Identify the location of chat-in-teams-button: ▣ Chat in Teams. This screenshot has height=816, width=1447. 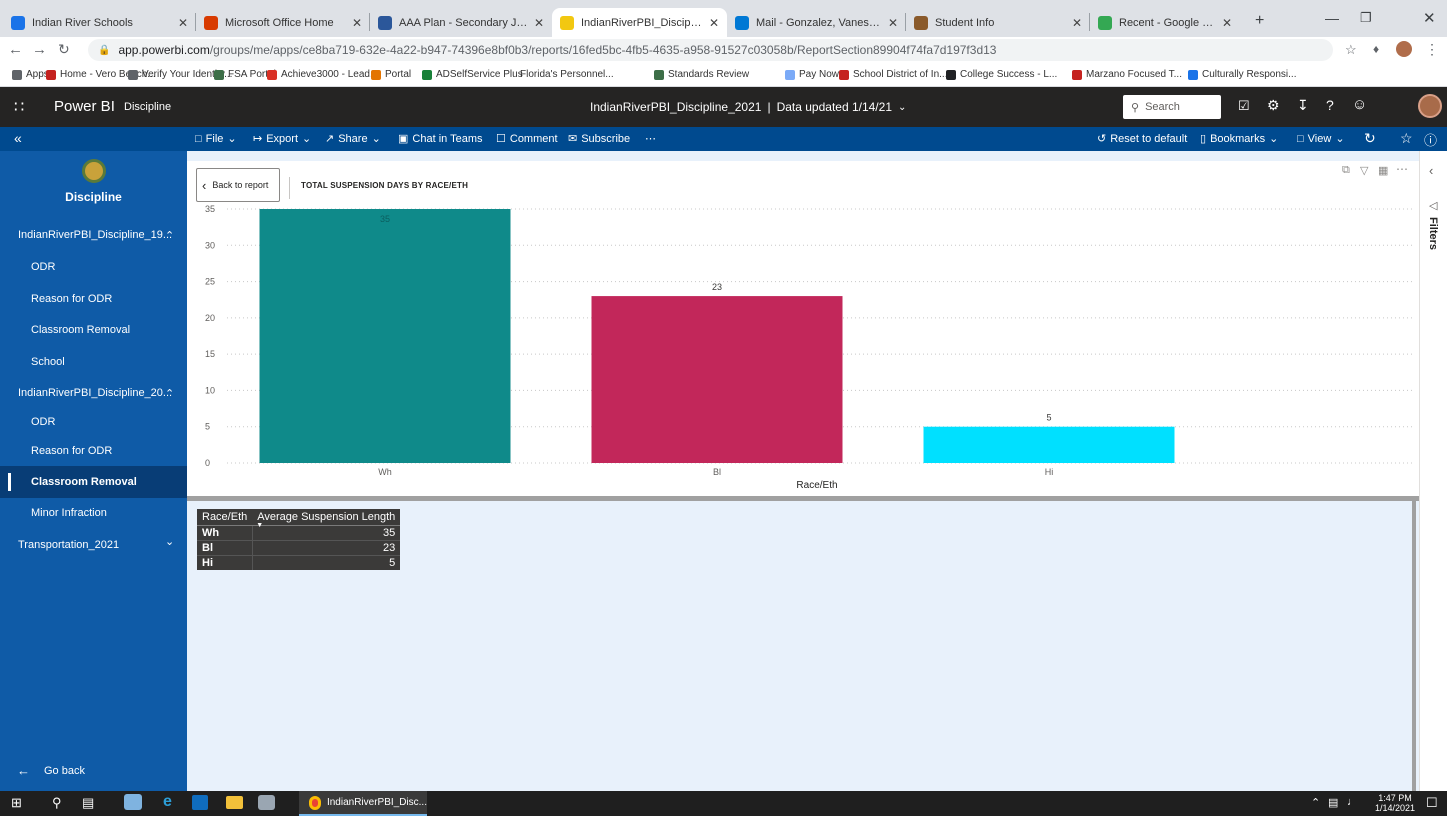
(440, 139).